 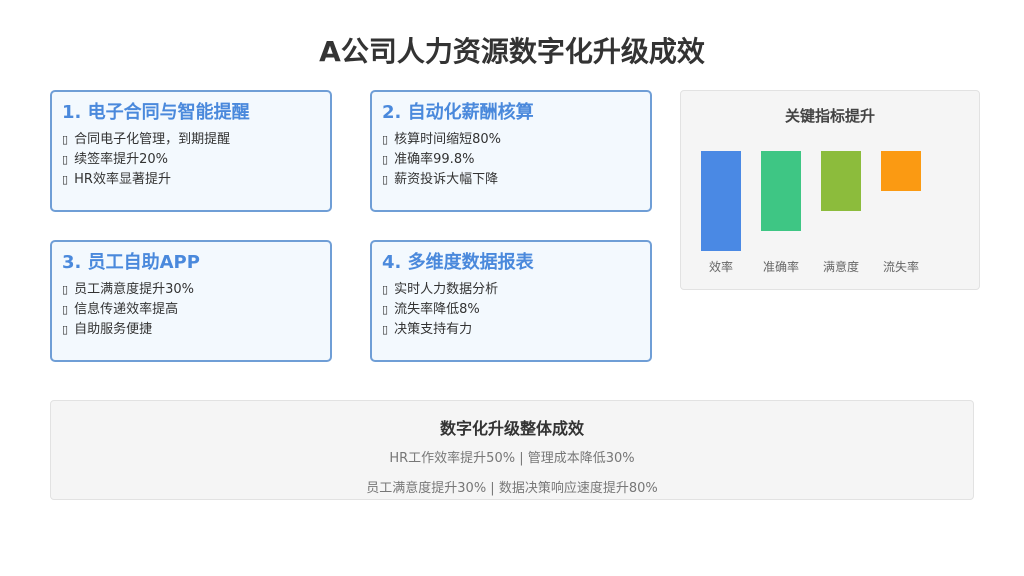 What do you see at coordinates (511, 330) in the screenshot?
I see `list-item: ▯ 决策支持有力` at bounding box center [511, 330].